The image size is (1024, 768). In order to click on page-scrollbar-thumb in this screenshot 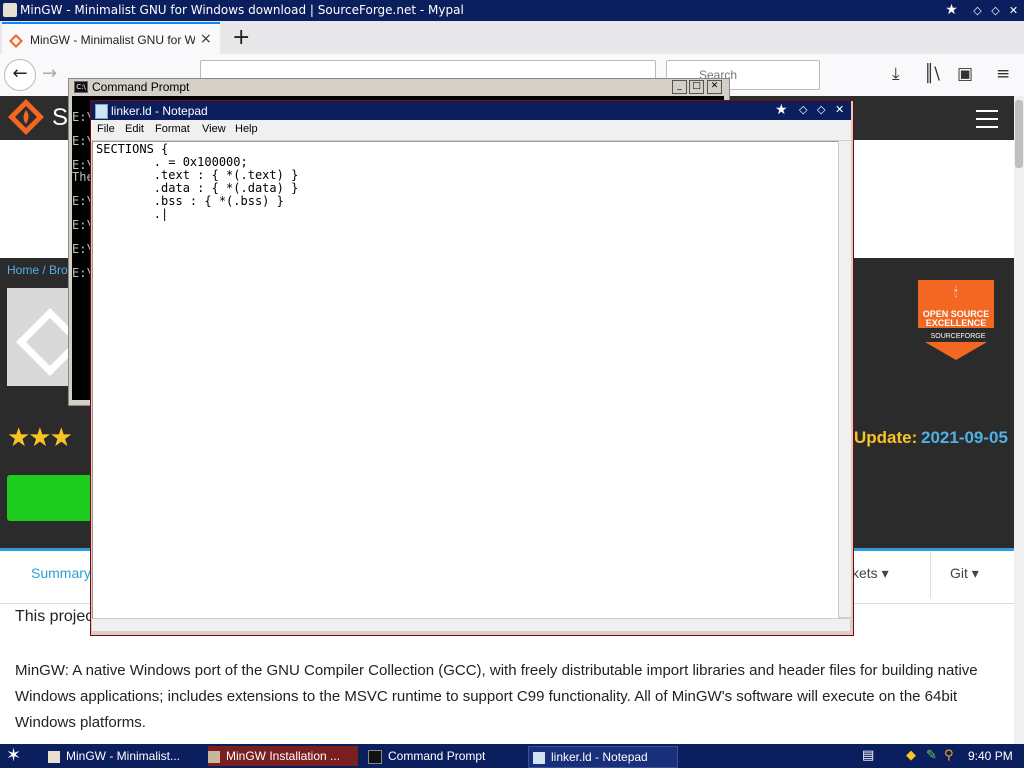, I will do `click(1019, 134)`.